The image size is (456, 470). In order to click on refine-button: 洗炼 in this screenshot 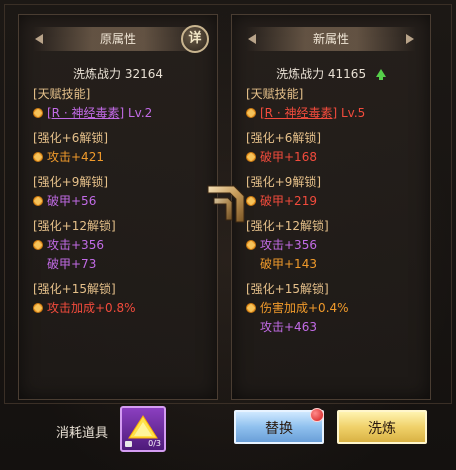, I will do `click(382, 427)`.